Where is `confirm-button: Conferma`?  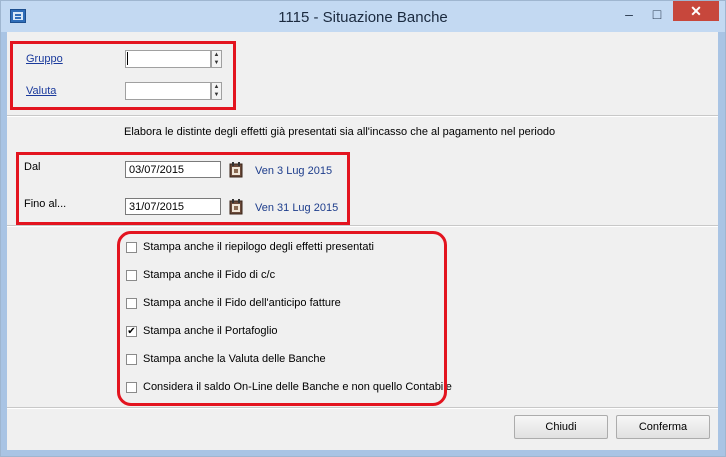 confirm-button: Conferma is located at coordinates (663, 427).